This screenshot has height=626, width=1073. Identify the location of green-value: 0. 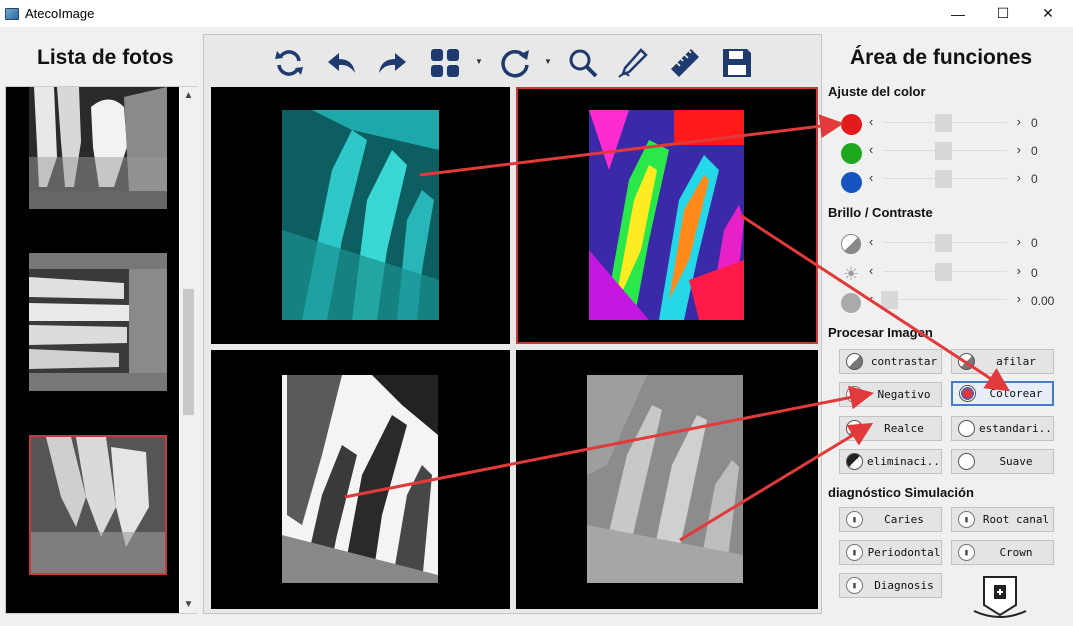
(1034, 151).